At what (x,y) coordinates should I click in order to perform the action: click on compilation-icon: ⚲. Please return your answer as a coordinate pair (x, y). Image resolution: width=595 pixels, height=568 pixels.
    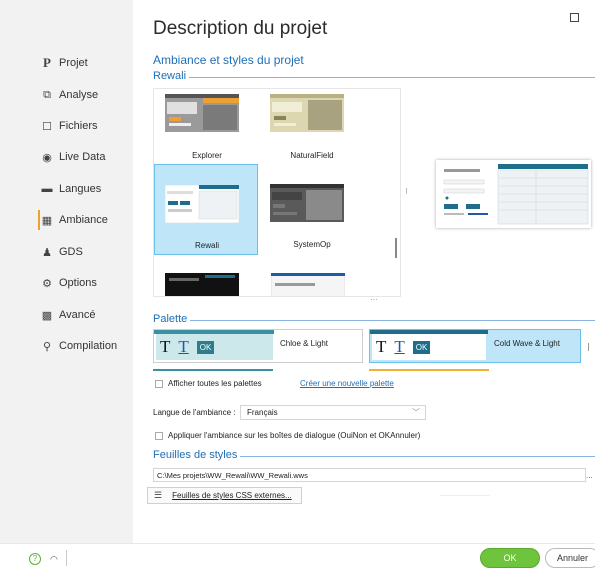
    Looking at the image, I should click on (47, 346).